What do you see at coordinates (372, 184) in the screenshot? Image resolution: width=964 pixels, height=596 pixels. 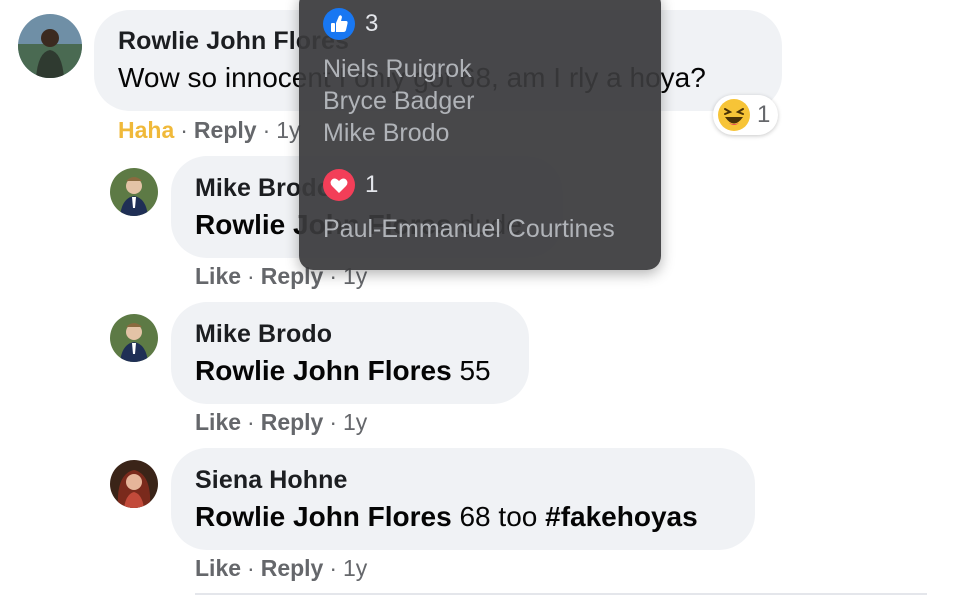 I see `love-count: 1` at bounding box center [372, 184].